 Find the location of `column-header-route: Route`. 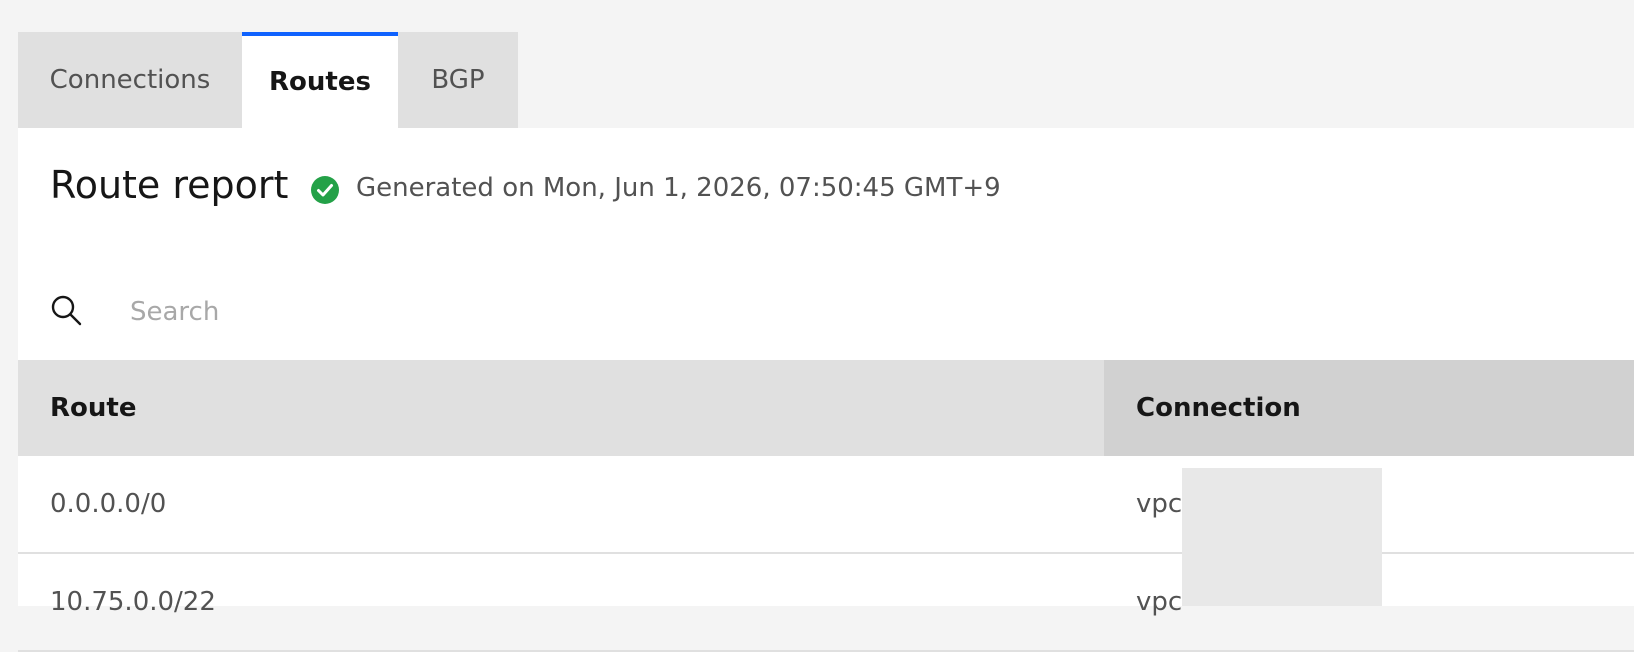

column-header-route: Route is located at coordinates (561, 408).